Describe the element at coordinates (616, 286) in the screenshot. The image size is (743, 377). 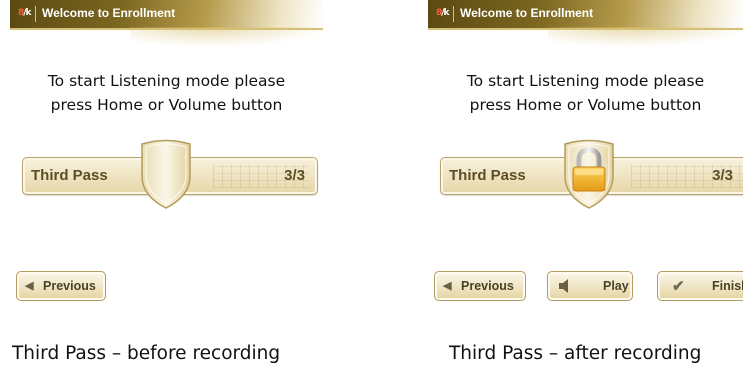
I see `play-label: Play` at that location.